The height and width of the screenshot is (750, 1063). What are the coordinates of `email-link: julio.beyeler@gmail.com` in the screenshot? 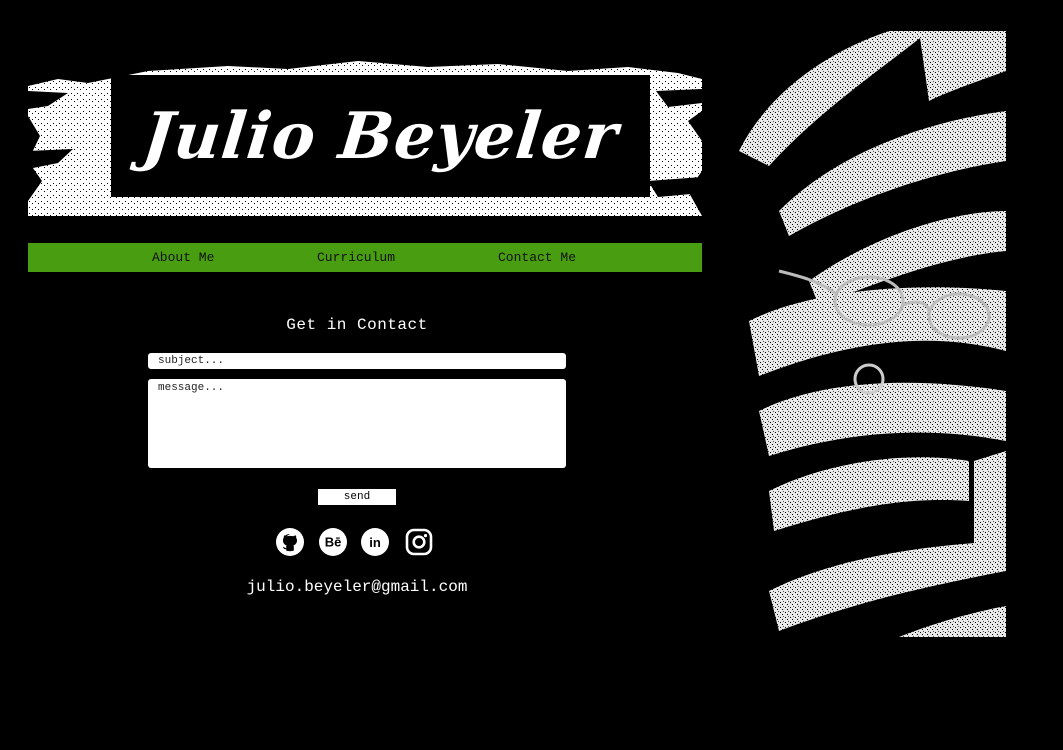 It's located at (357, 587).